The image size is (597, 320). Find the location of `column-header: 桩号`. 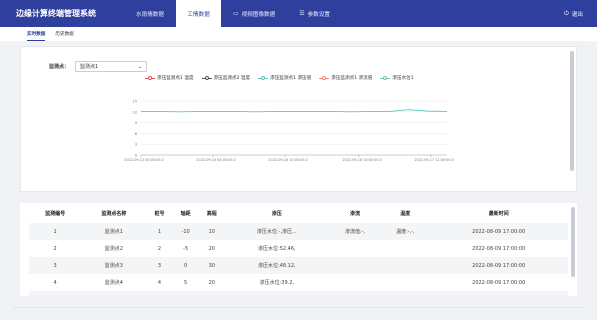

column-header: 桩号 is located at coordinates (159, 213).